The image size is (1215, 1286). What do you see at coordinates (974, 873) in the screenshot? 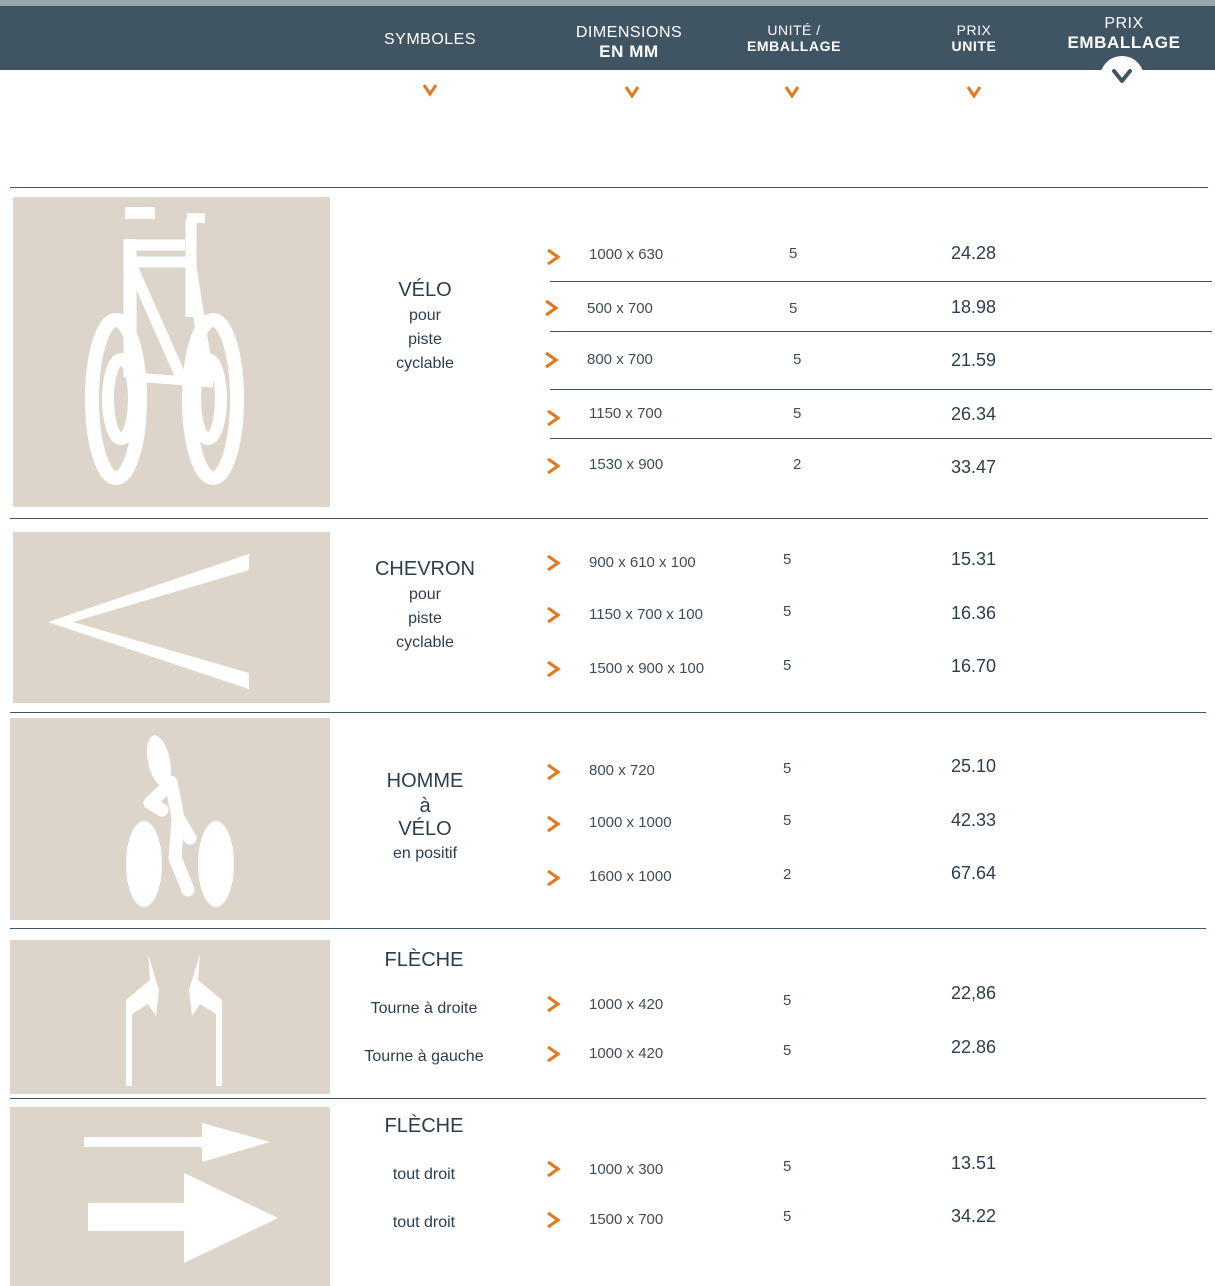
I see `unit-price: 67.64` at bounding box center [974, 873].